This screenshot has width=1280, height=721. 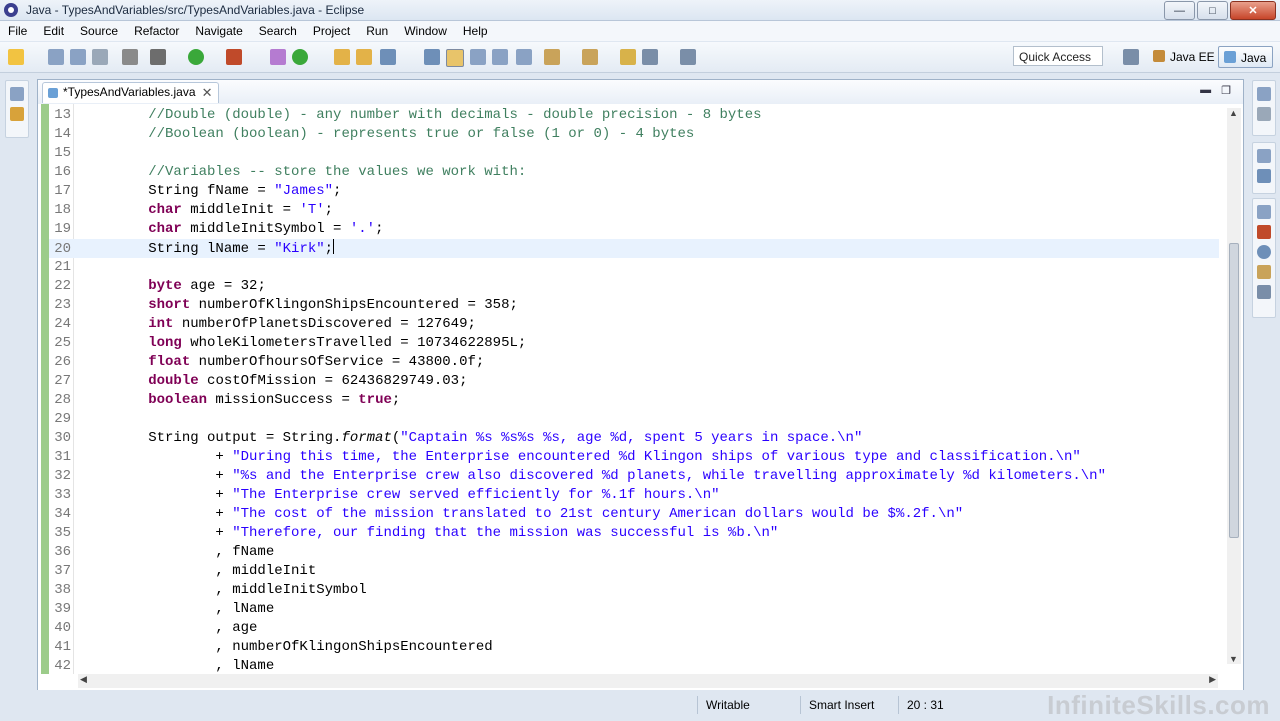 What do you see at coordinates (1264, 292) in the screenshot?
I see `console-icon` at bounding box center [1264, 292].